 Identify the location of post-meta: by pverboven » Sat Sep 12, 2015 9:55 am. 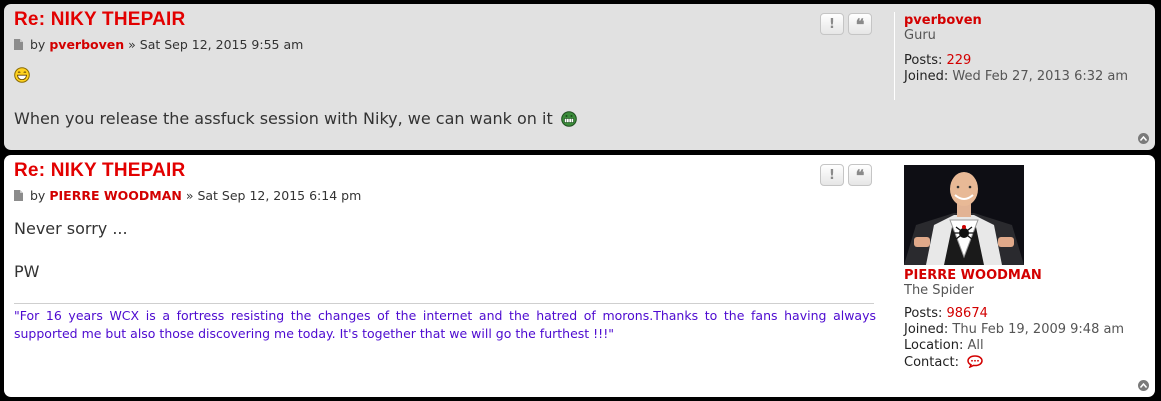
(158, 44).